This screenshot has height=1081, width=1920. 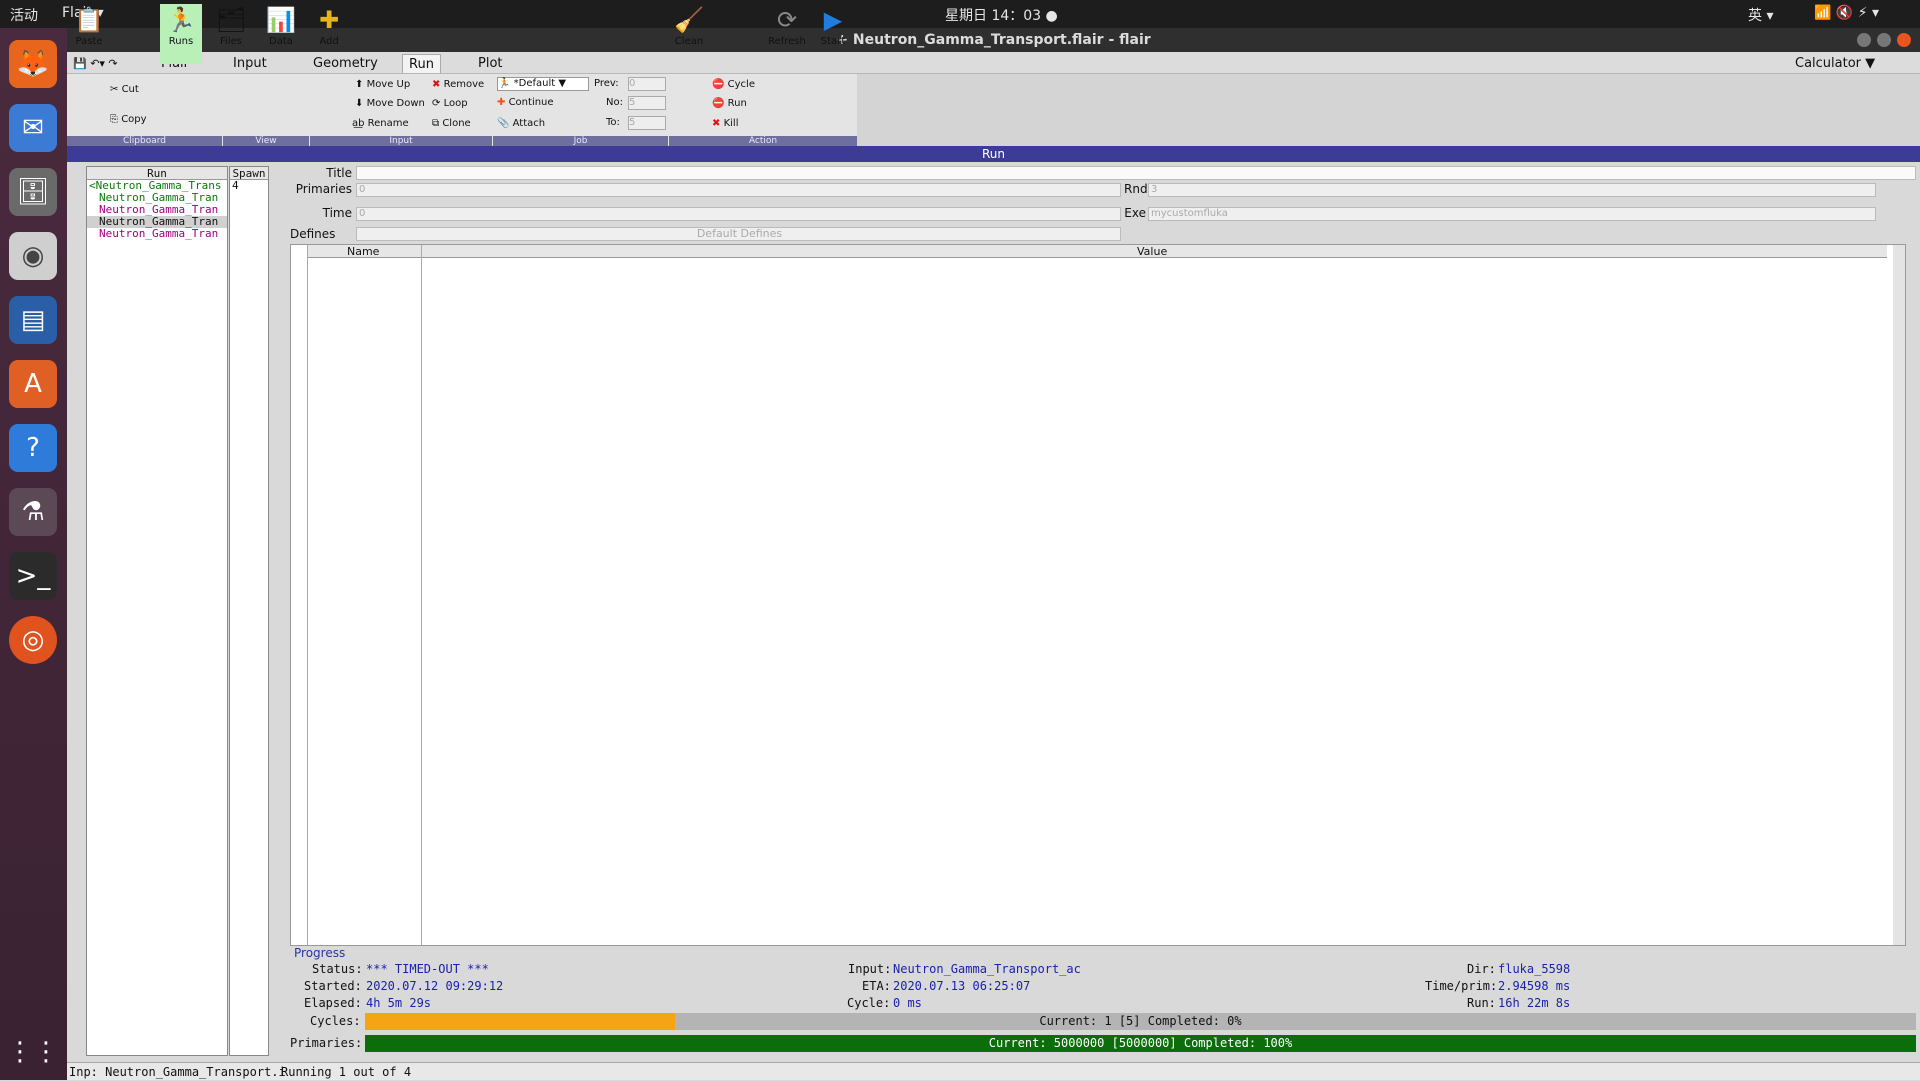 What do you see at coordinates (157, 186) in the screenshot?
I see `tree-item: <Neutron_Gamma_Trans` at bounding box center [157, 186].